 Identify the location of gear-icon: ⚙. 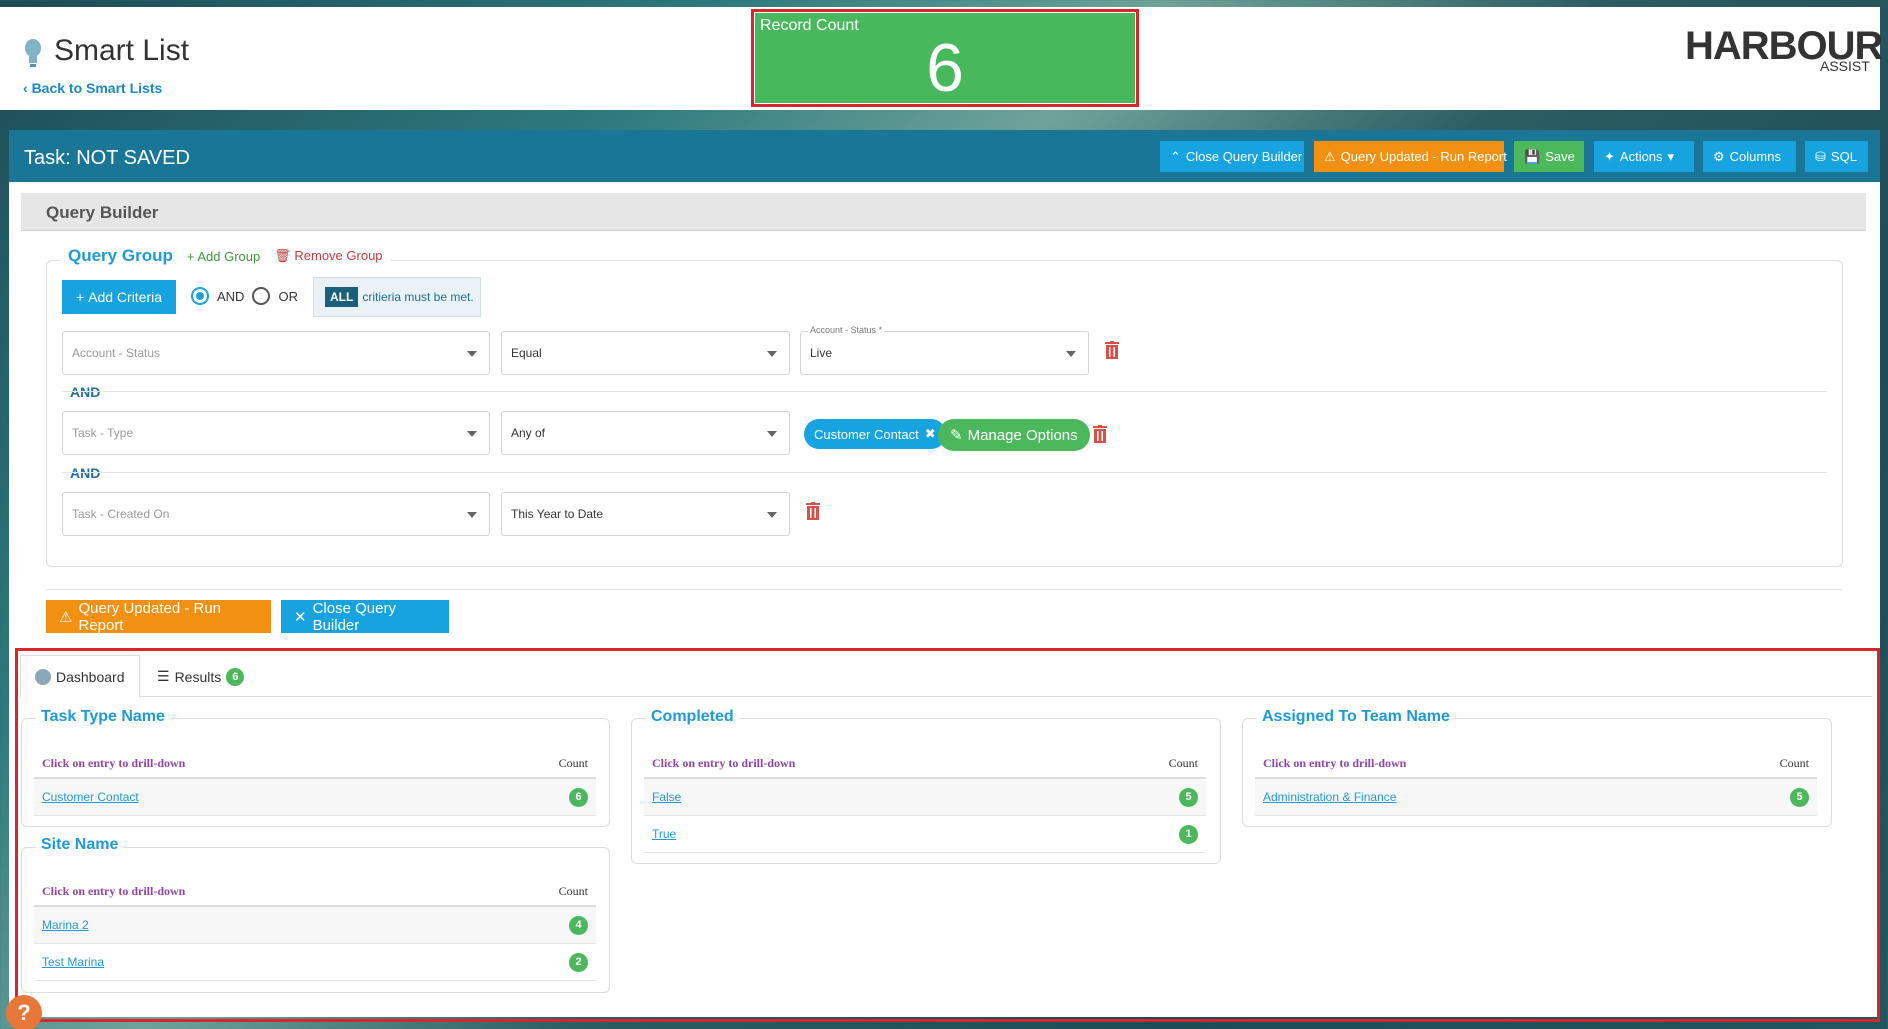
(1719, 156).